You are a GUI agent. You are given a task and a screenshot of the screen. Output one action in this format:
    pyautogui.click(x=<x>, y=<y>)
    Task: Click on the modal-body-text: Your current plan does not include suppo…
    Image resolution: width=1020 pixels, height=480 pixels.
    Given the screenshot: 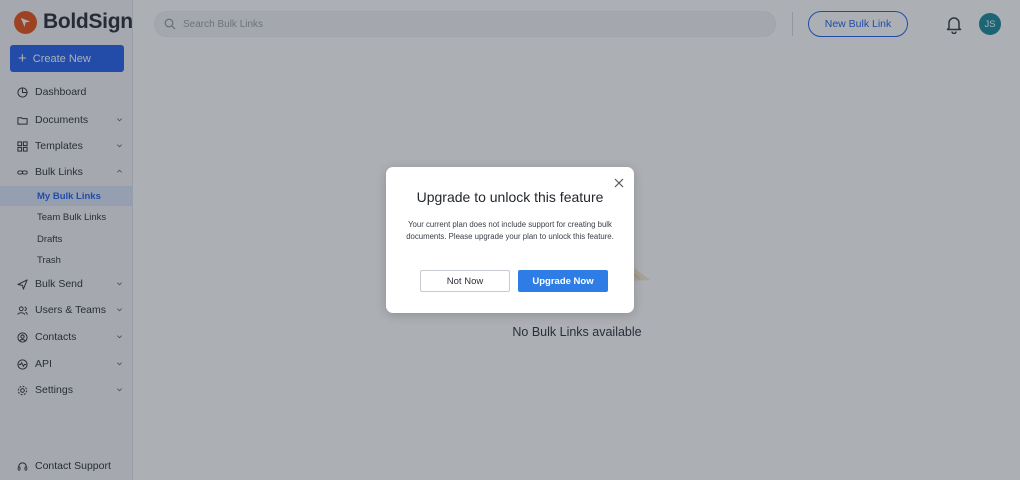 What is the action you would take?
    pyautogui.click(x=510, y=230)
    